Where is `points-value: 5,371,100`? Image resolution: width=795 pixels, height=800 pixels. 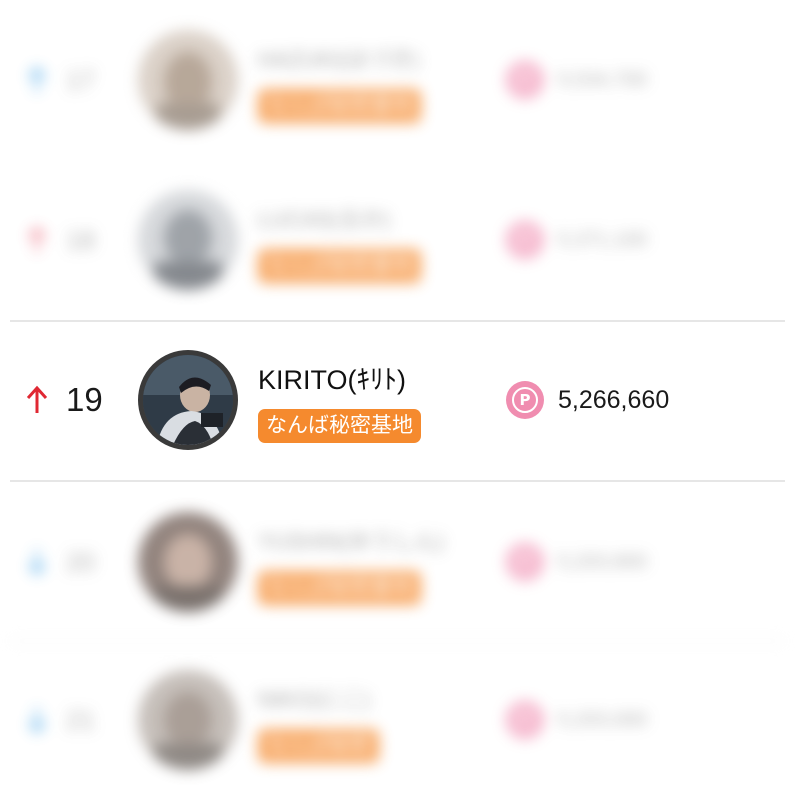
points-value: 5,371,100 is located at coordinates (602, 239).